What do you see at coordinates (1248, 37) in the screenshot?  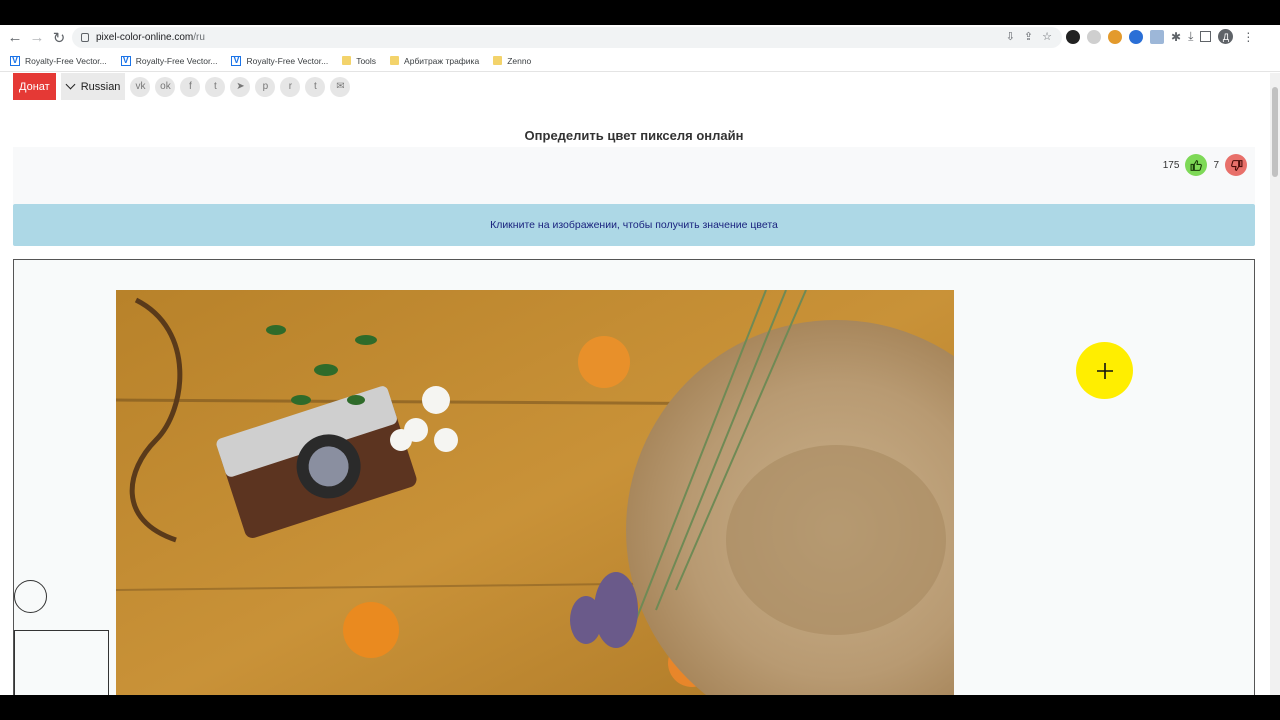 I see `menu-icon: ⋮` at bounding box center [1248, 37].